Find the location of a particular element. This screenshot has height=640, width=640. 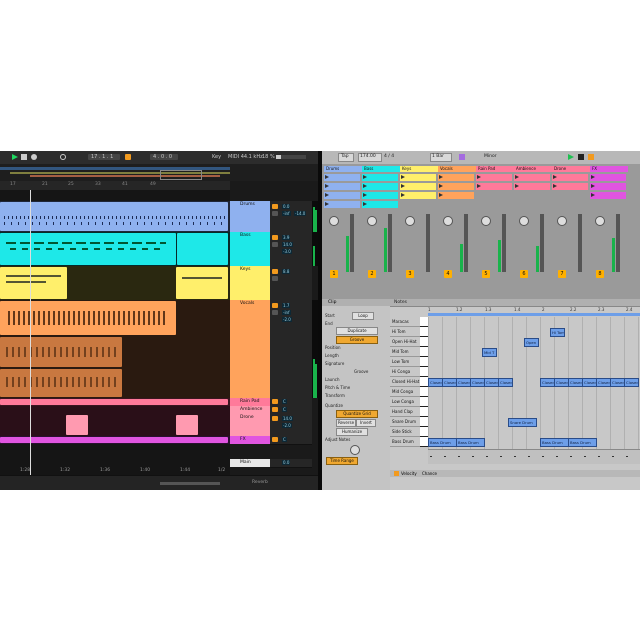

time-range-button: Time Range is located at coordinates (342, 461).